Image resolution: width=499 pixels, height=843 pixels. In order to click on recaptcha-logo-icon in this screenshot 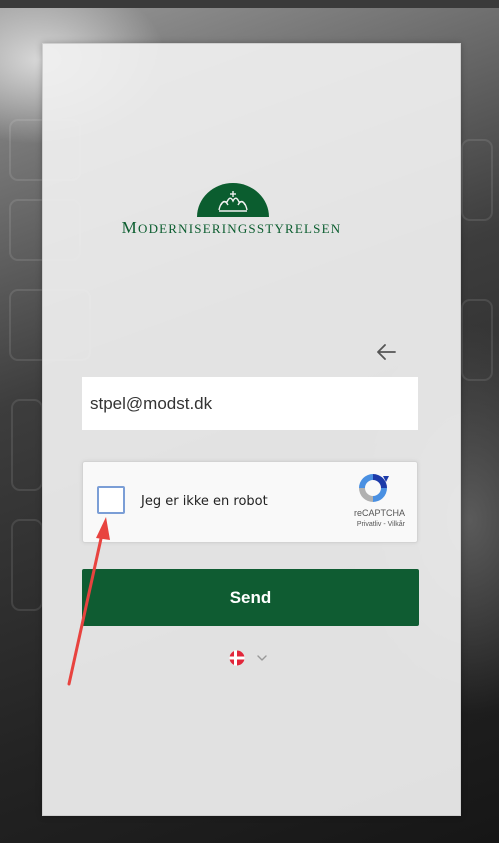, I will do `click(374, 488)`.